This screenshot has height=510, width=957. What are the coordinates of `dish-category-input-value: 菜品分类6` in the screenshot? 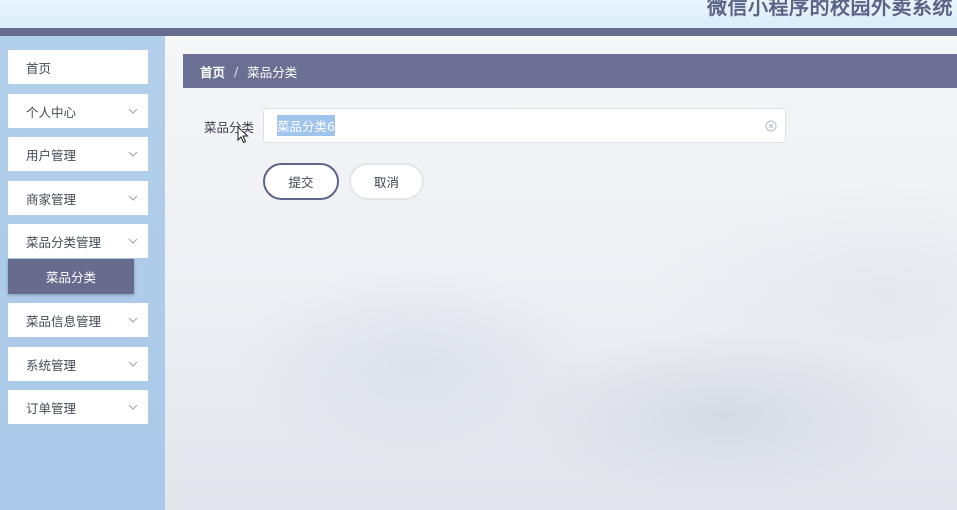 It's located at (306, 125).